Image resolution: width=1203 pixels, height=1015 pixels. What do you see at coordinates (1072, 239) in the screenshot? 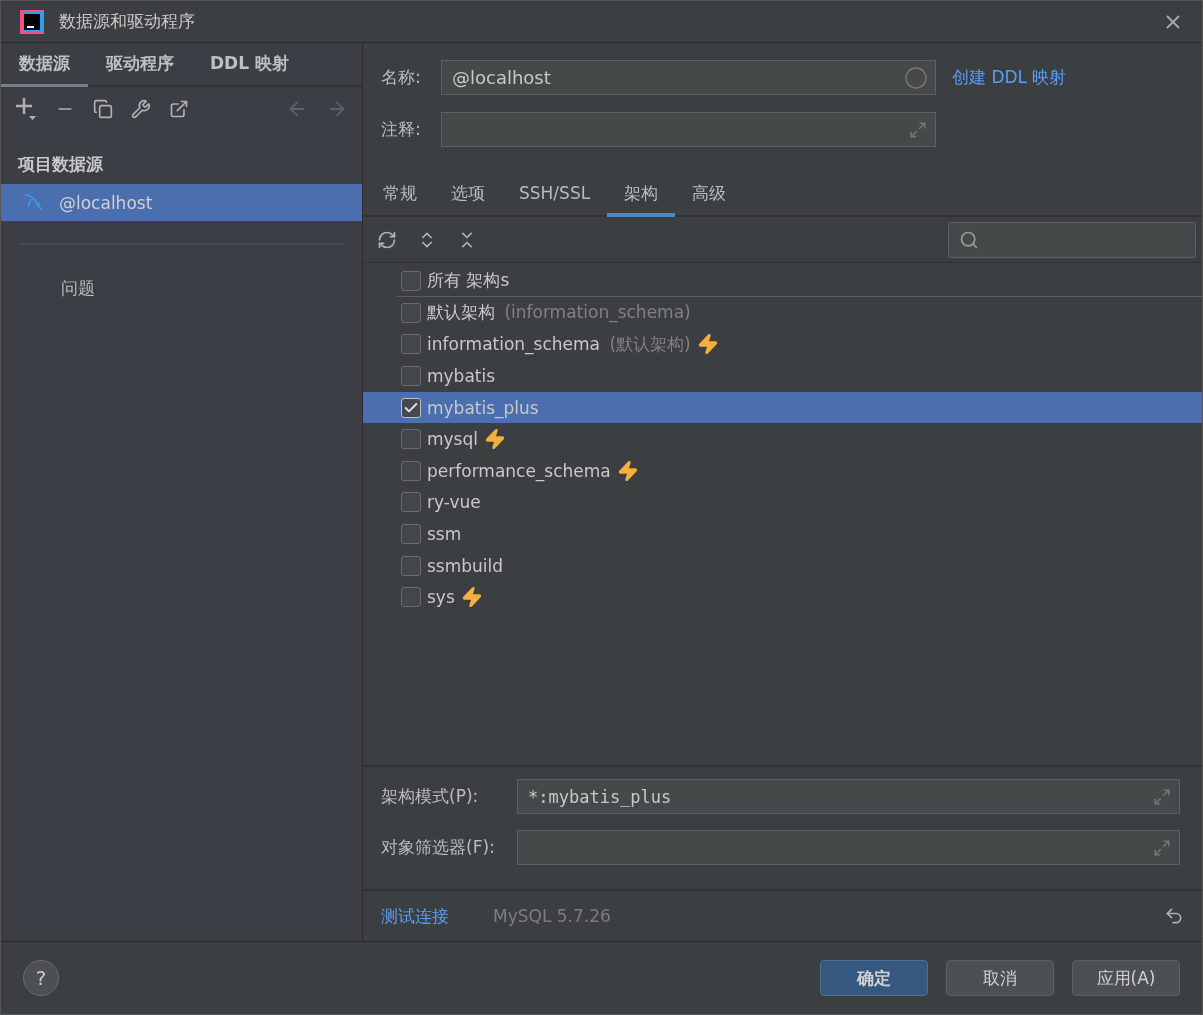
I see `search-field` at bounding box center [1072, 239].